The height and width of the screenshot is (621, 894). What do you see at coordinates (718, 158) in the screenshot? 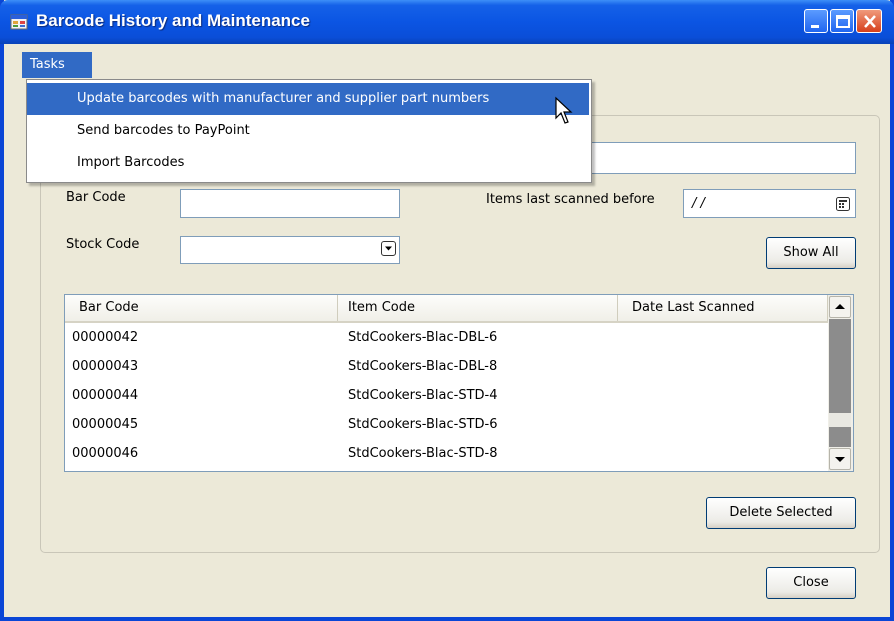
I see `search-input` at bounding box center [718, 158].